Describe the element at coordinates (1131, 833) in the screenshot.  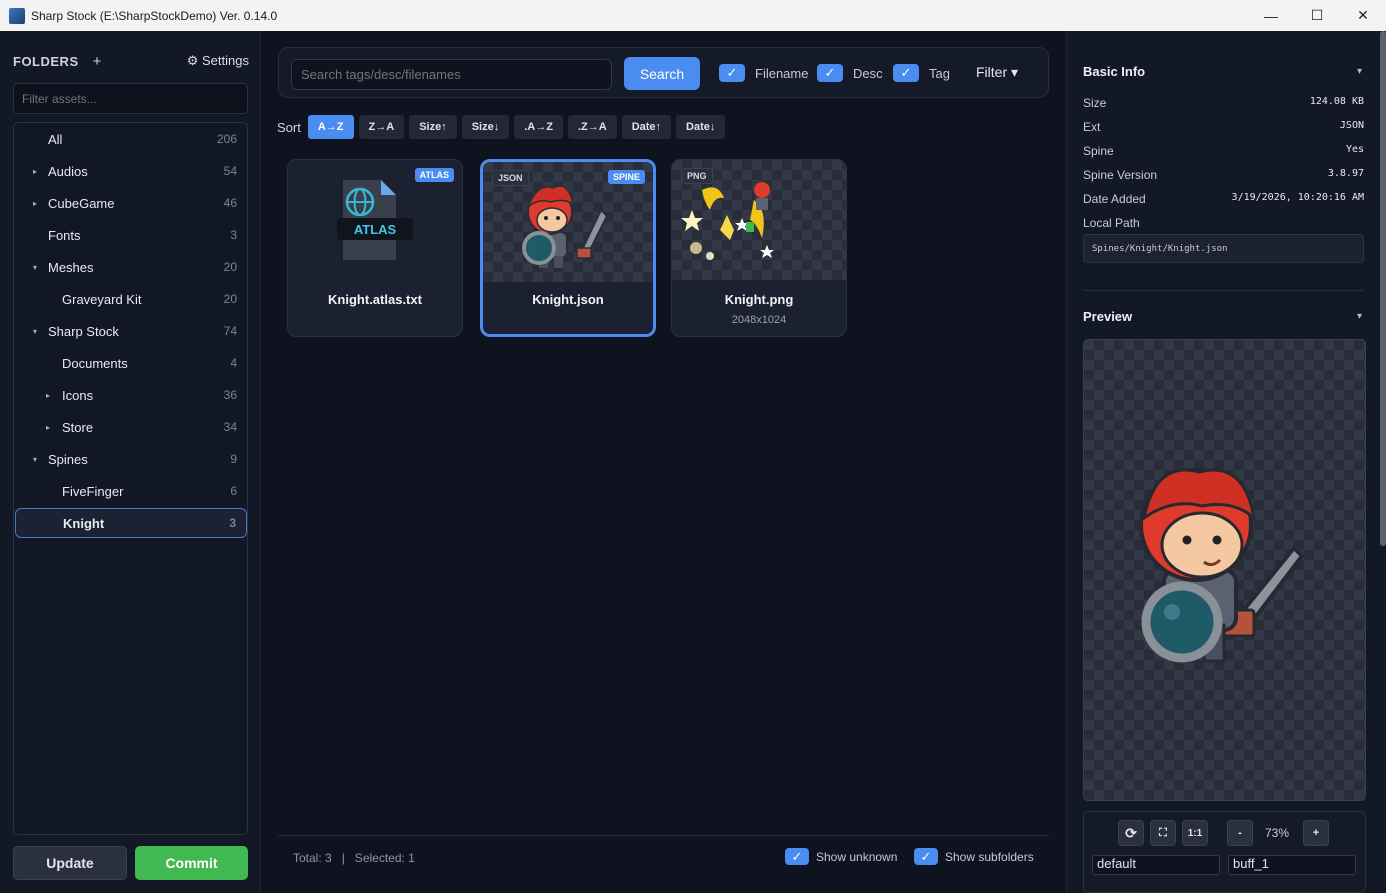
I see `reload-icon: ⟳` at that location.